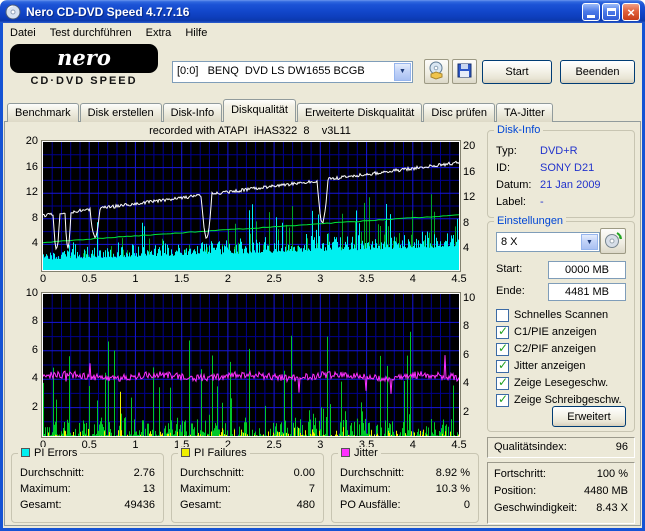 The width and height of the screenshot is (645, 531). What do you see at coordinates (13, 12) in the screenshot?
I see `app-icon` at bounding box center [13, 12].